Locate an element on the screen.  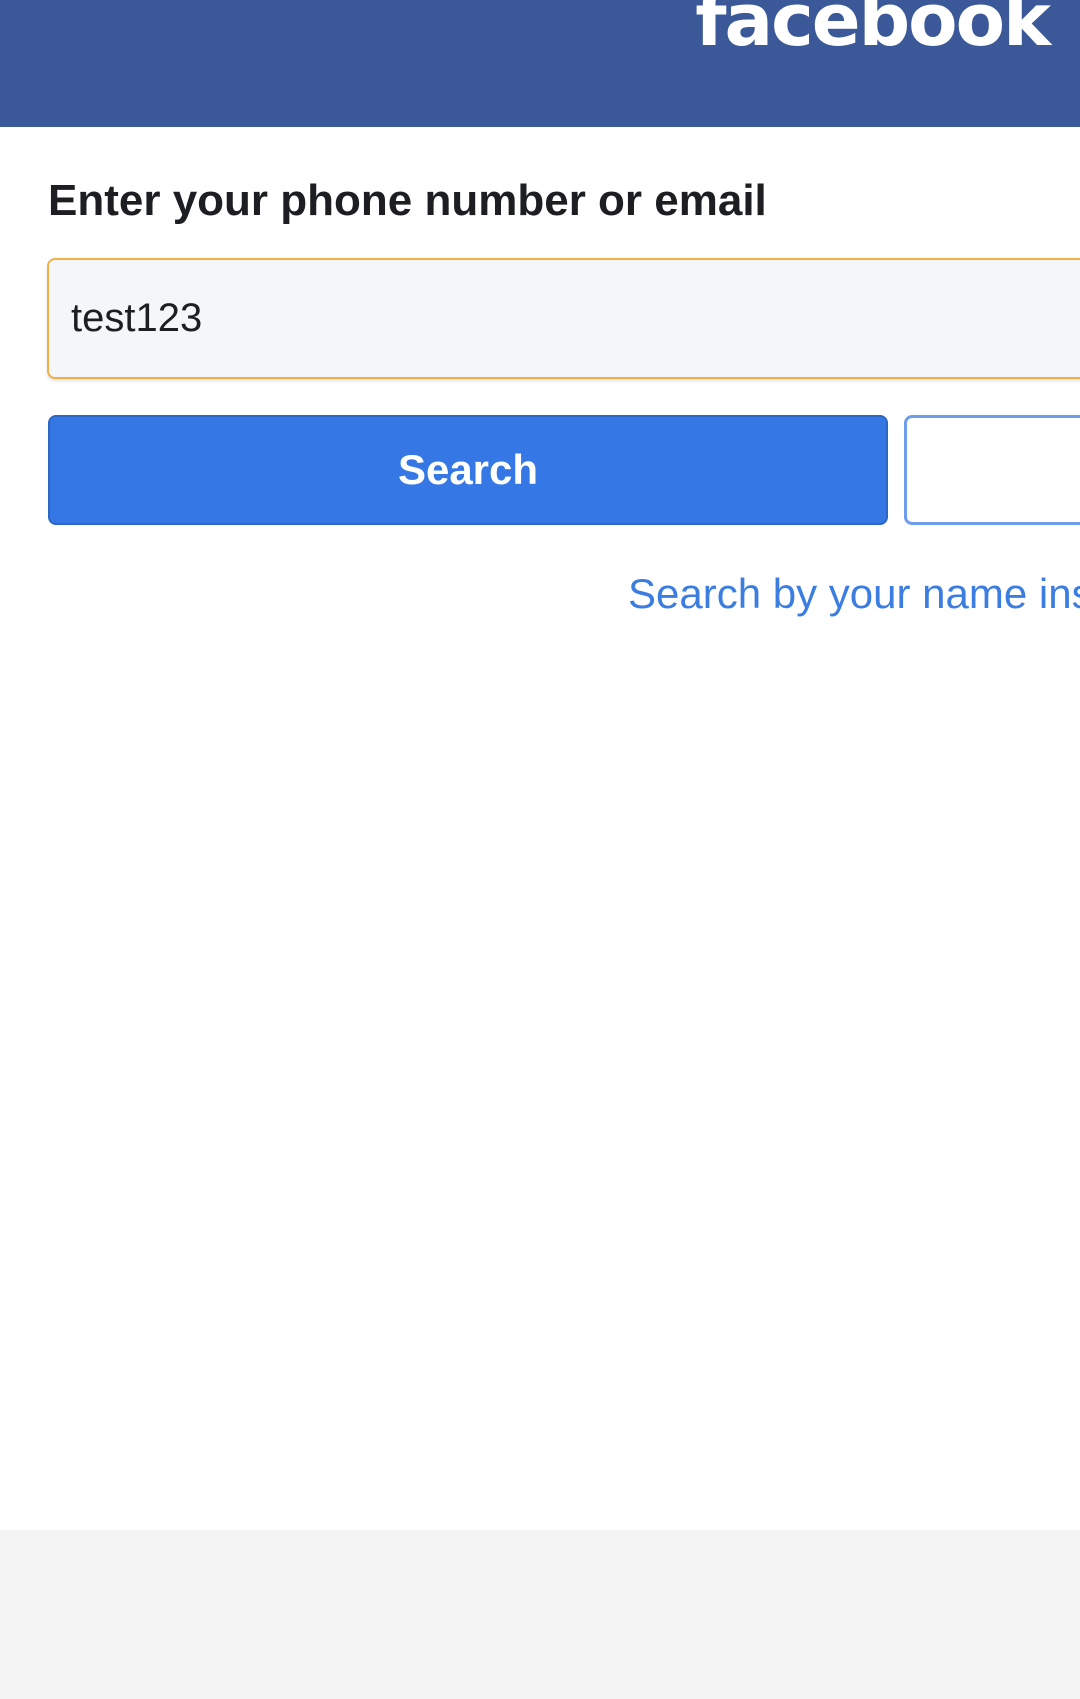
identifier-input is located at coordinates (564, 318).